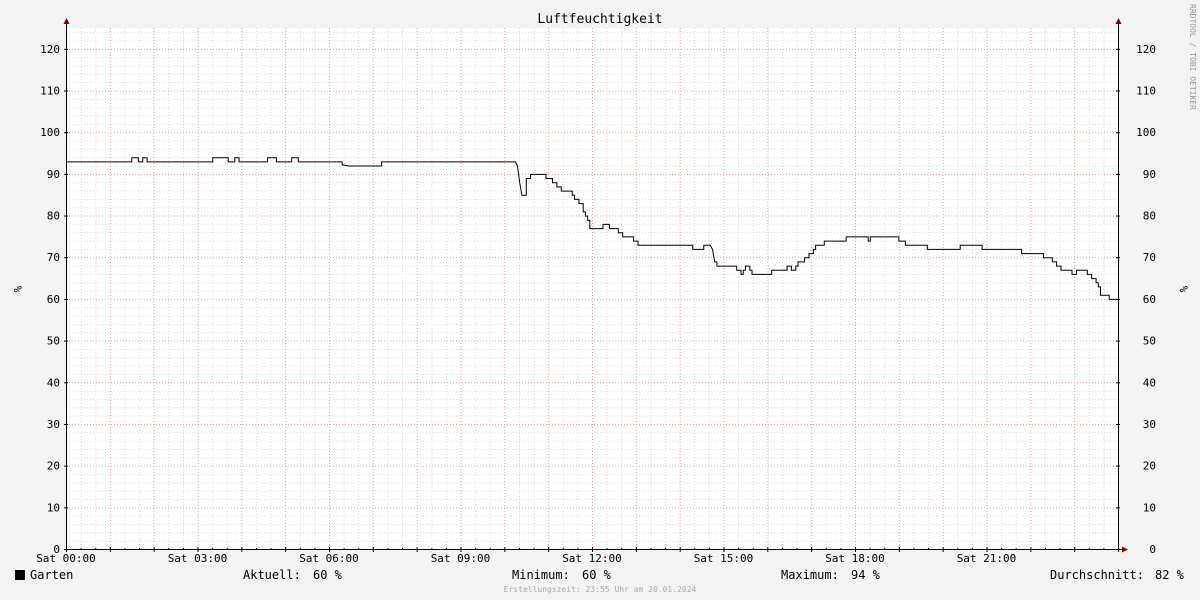 The width and height of the screenshot is (1200, 600). I want to click on y-tick-label-right: 120, so click(1146, 49).